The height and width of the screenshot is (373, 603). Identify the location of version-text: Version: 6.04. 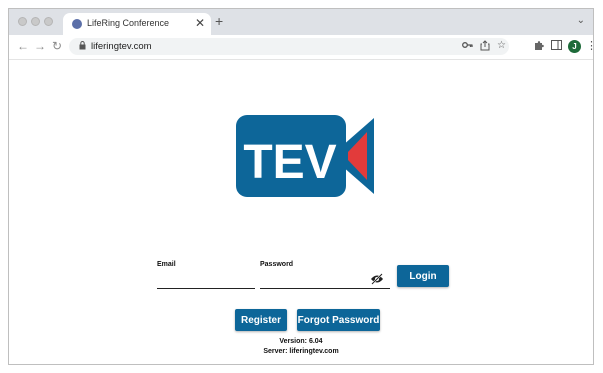
(301, 341).